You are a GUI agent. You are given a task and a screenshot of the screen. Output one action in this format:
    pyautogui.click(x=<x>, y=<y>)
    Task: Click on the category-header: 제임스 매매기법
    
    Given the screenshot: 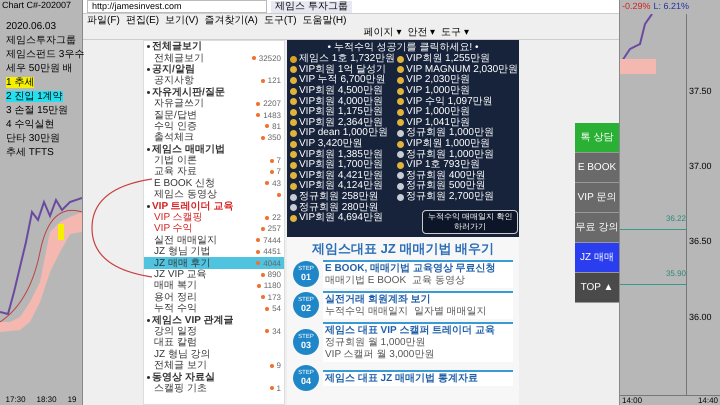 What is the action you would take?
    pyautogui.click(x=214, y=149)
    